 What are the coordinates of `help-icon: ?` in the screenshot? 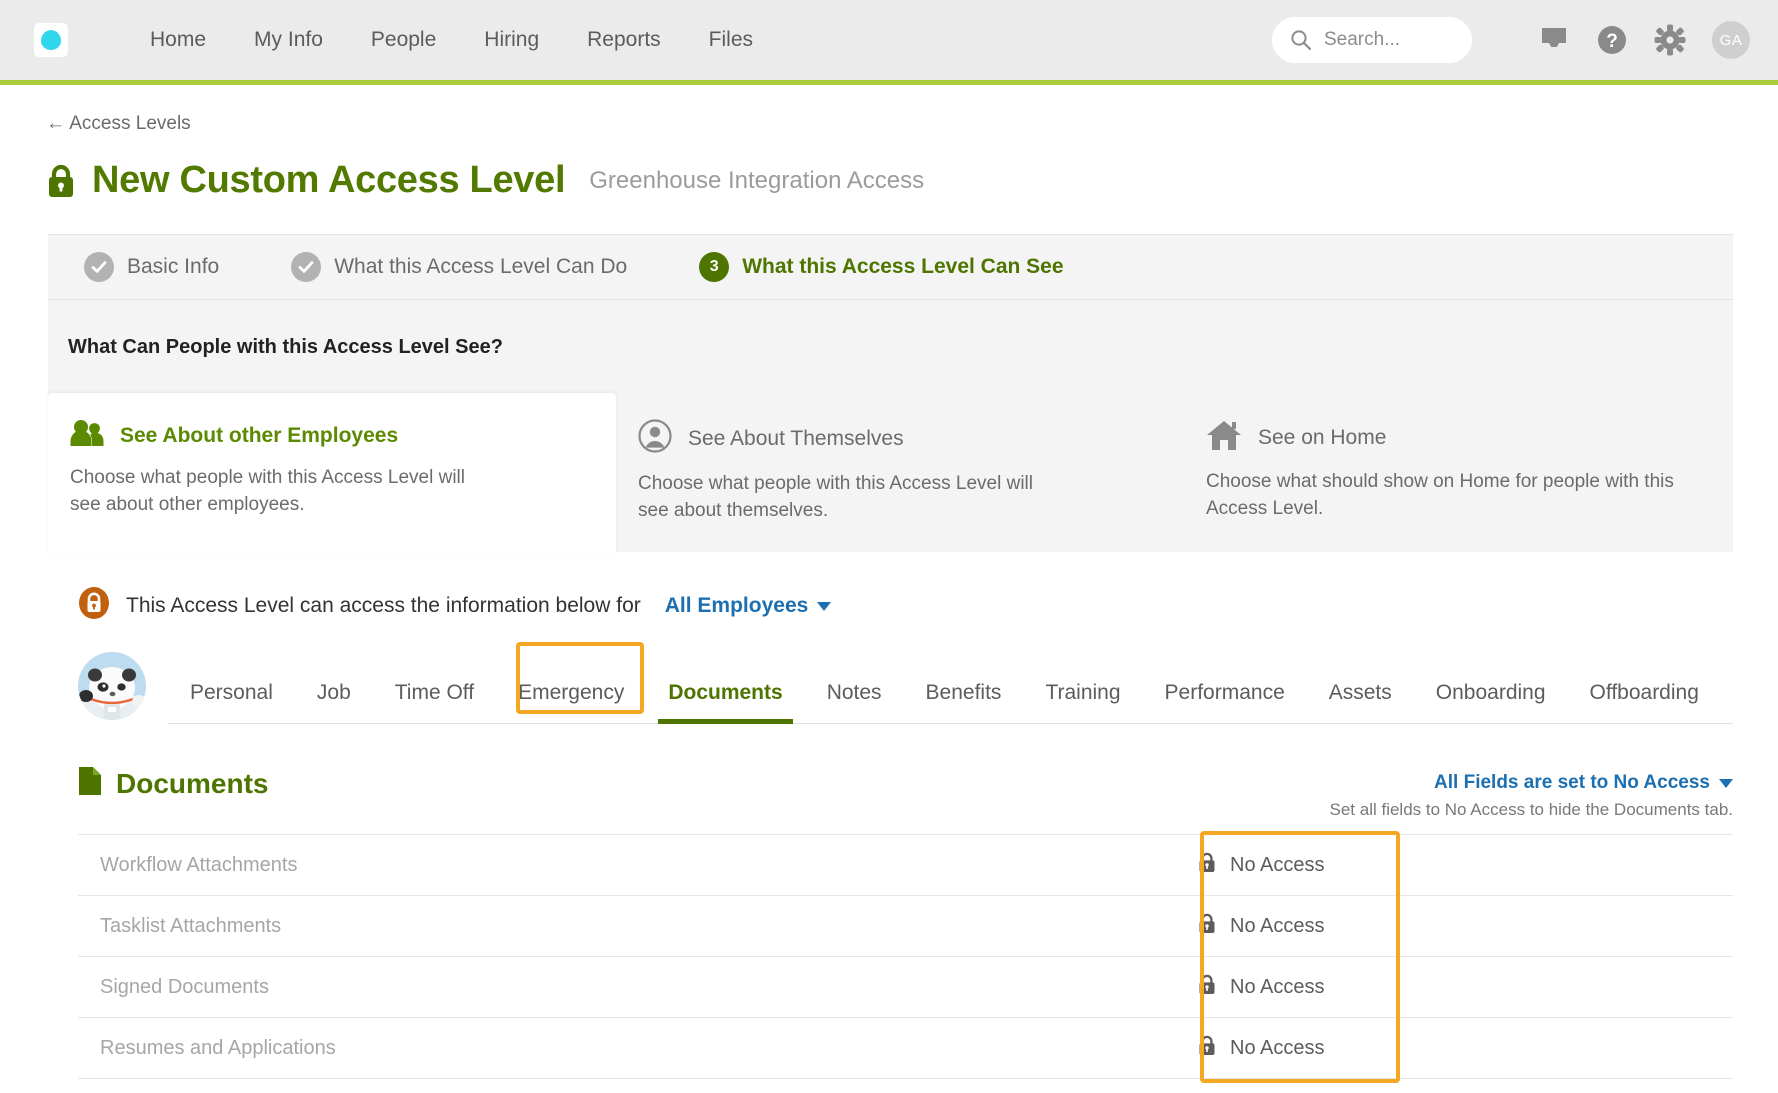 It's located at (1612, 40).